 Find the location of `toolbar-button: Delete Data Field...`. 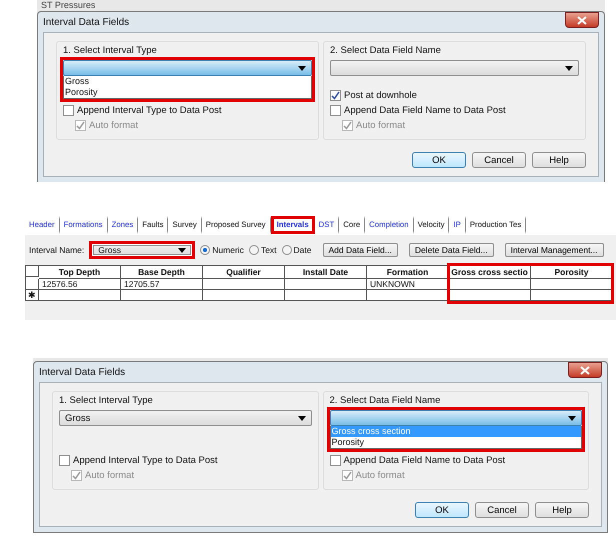

toolbar-button: Delete Data Field... is located at coordinates (451, 250).